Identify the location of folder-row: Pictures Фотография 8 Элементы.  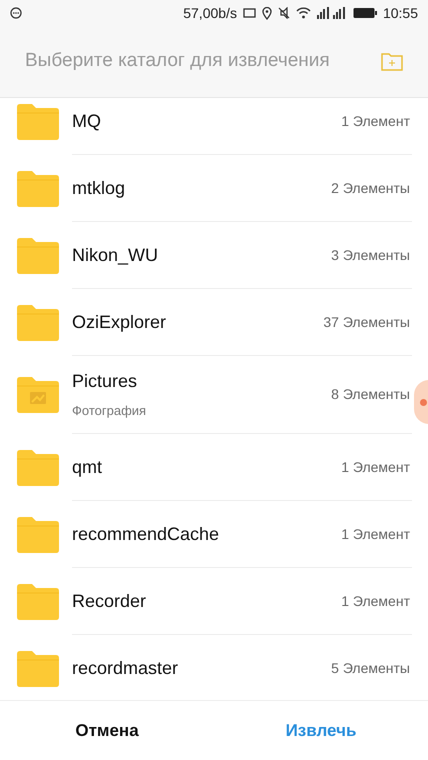
(206, 395).